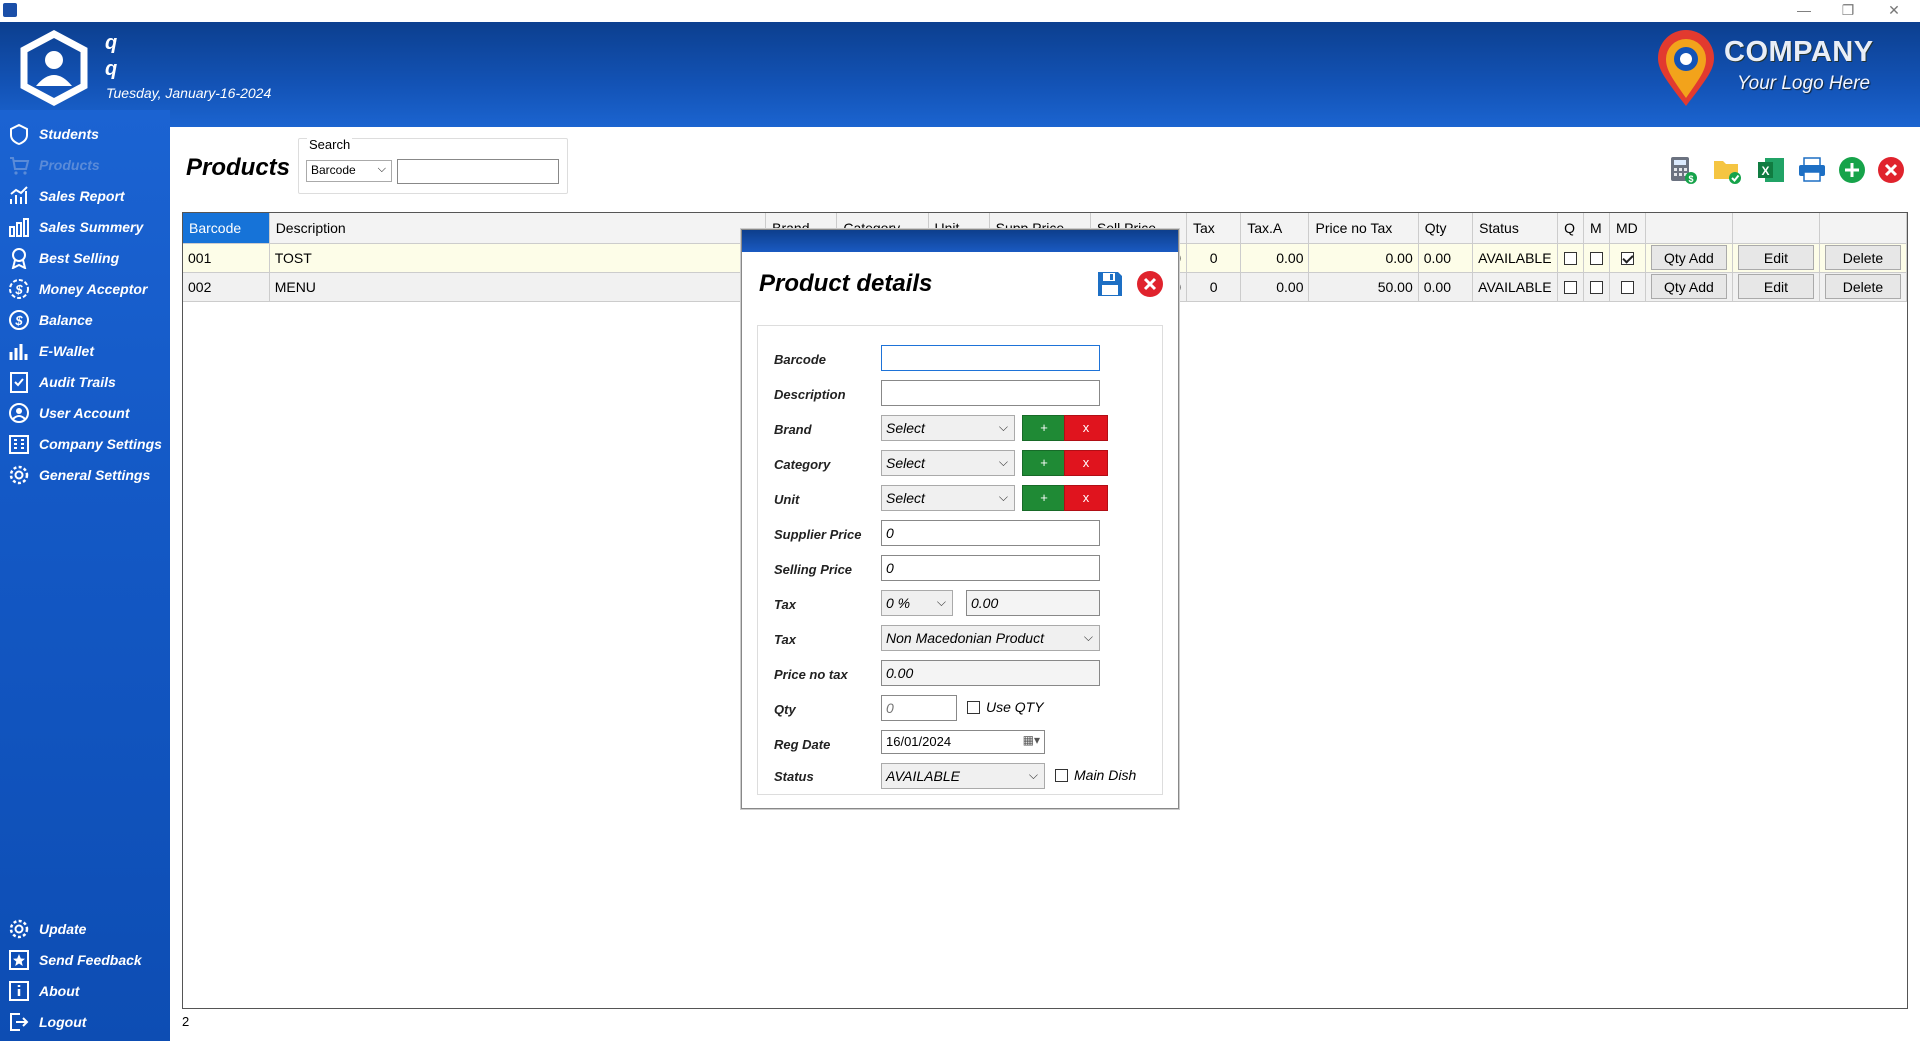 The width and height of the screenshot is (1920, 1041). What do you see at coordinates (111, 69) in the screenshot?
I see `user-role: q` at bounding box center [111, 69].